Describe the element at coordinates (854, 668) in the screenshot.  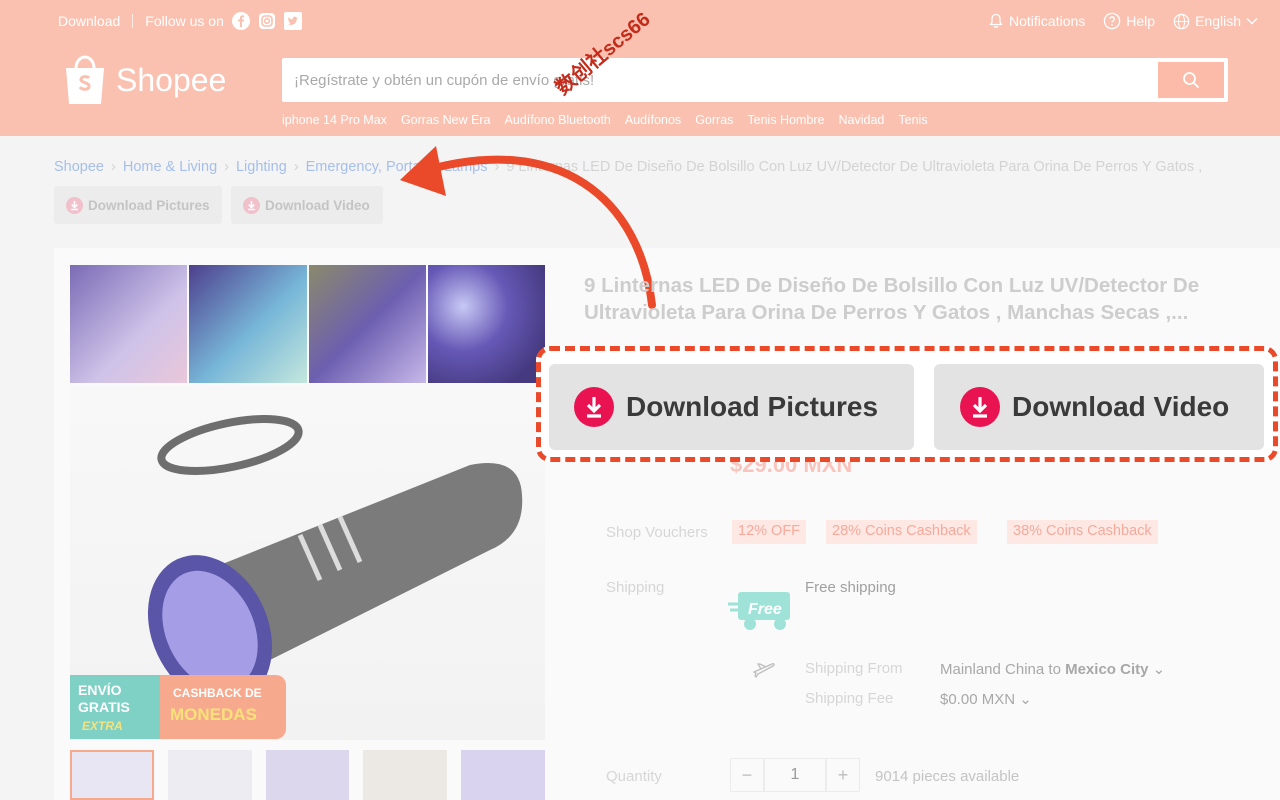
I see `shipping-from-label: Shipping From` at that location.